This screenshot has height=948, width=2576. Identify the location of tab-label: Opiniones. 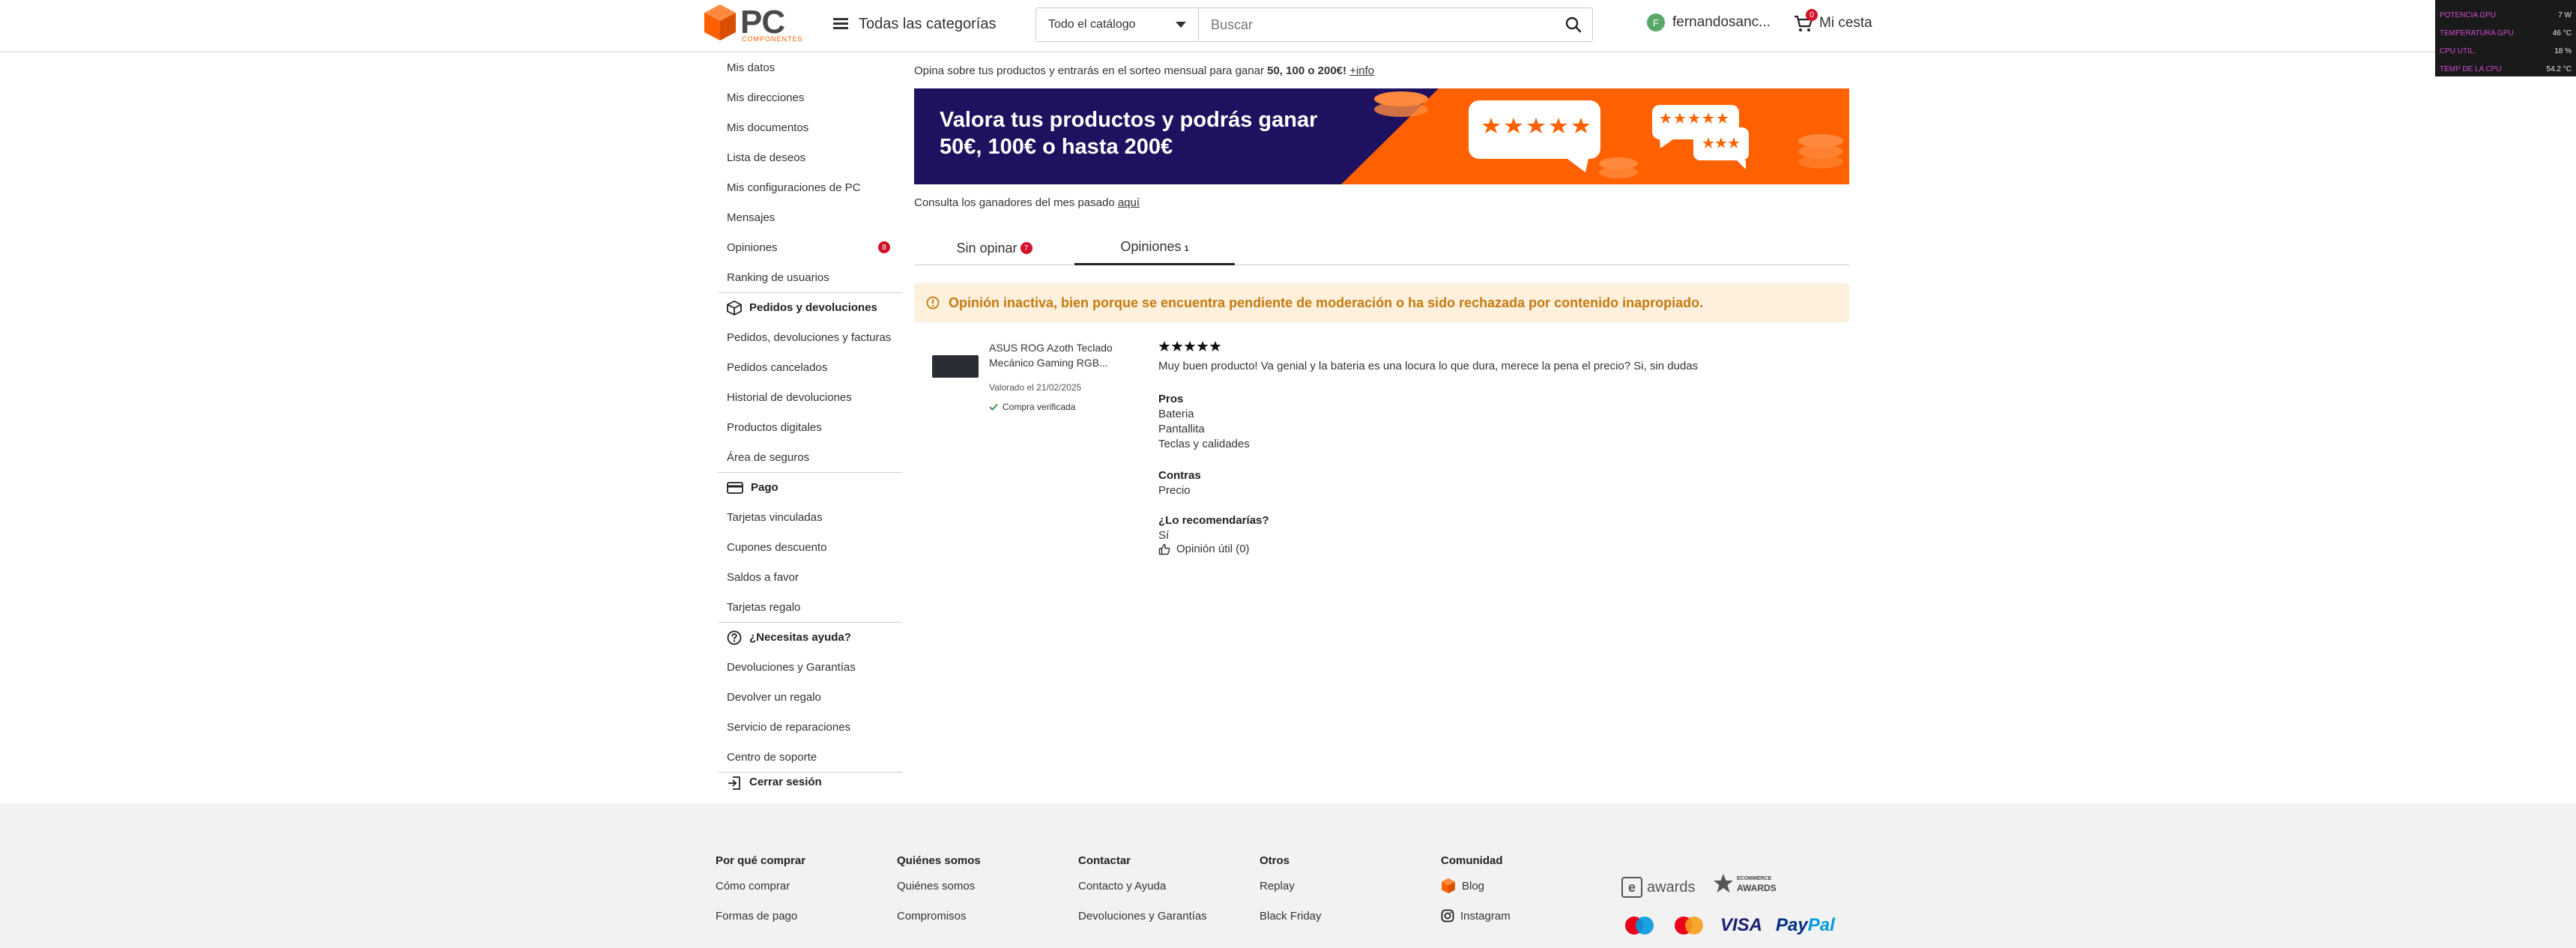
(1151, 247).